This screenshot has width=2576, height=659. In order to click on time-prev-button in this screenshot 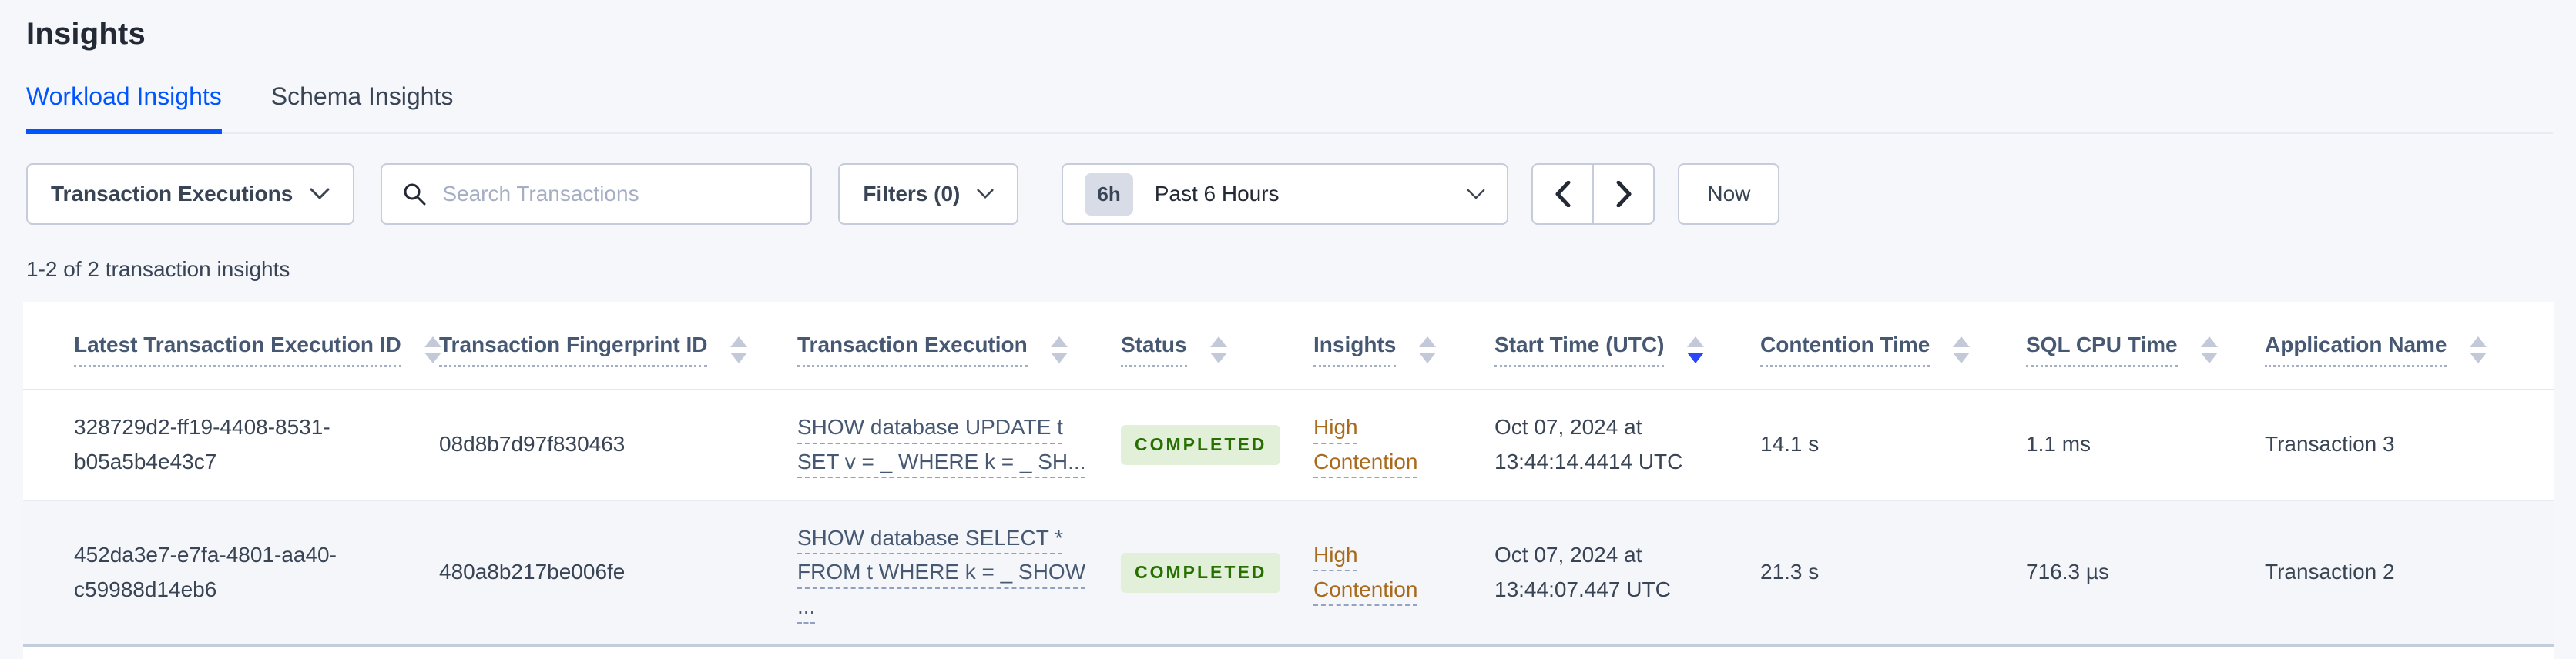, I will do `click(1562, 194)`.